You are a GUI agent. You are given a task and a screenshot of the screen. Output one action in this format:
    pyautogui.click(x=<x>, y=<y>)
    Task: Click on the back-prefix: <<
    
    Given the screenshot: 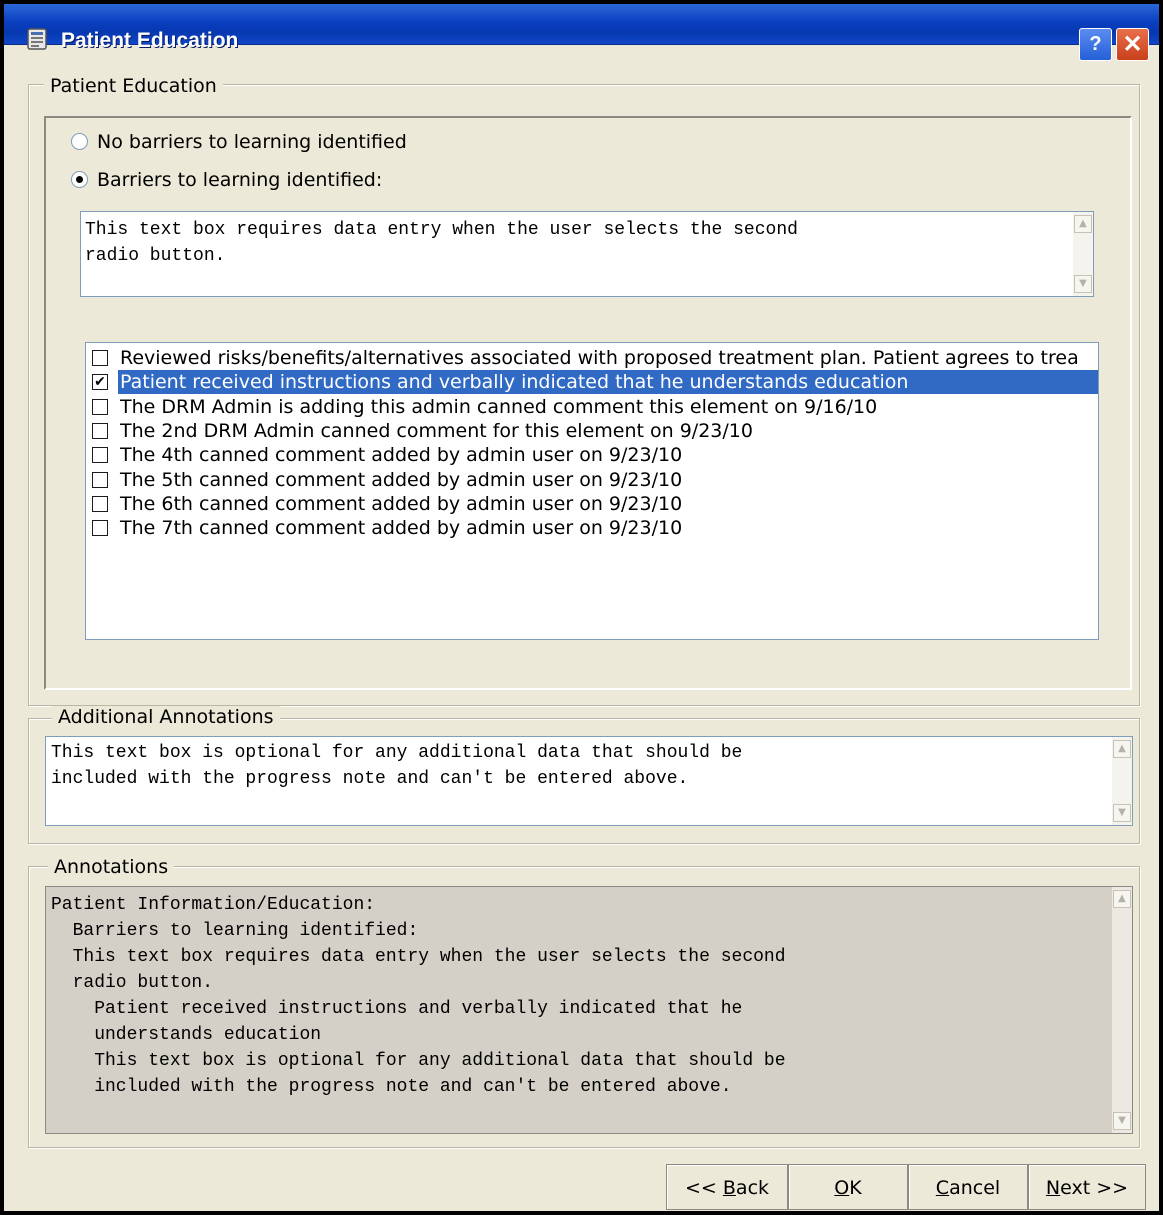 What is the action you would take?
    pyautogui.click(x=703, y=1188)
    